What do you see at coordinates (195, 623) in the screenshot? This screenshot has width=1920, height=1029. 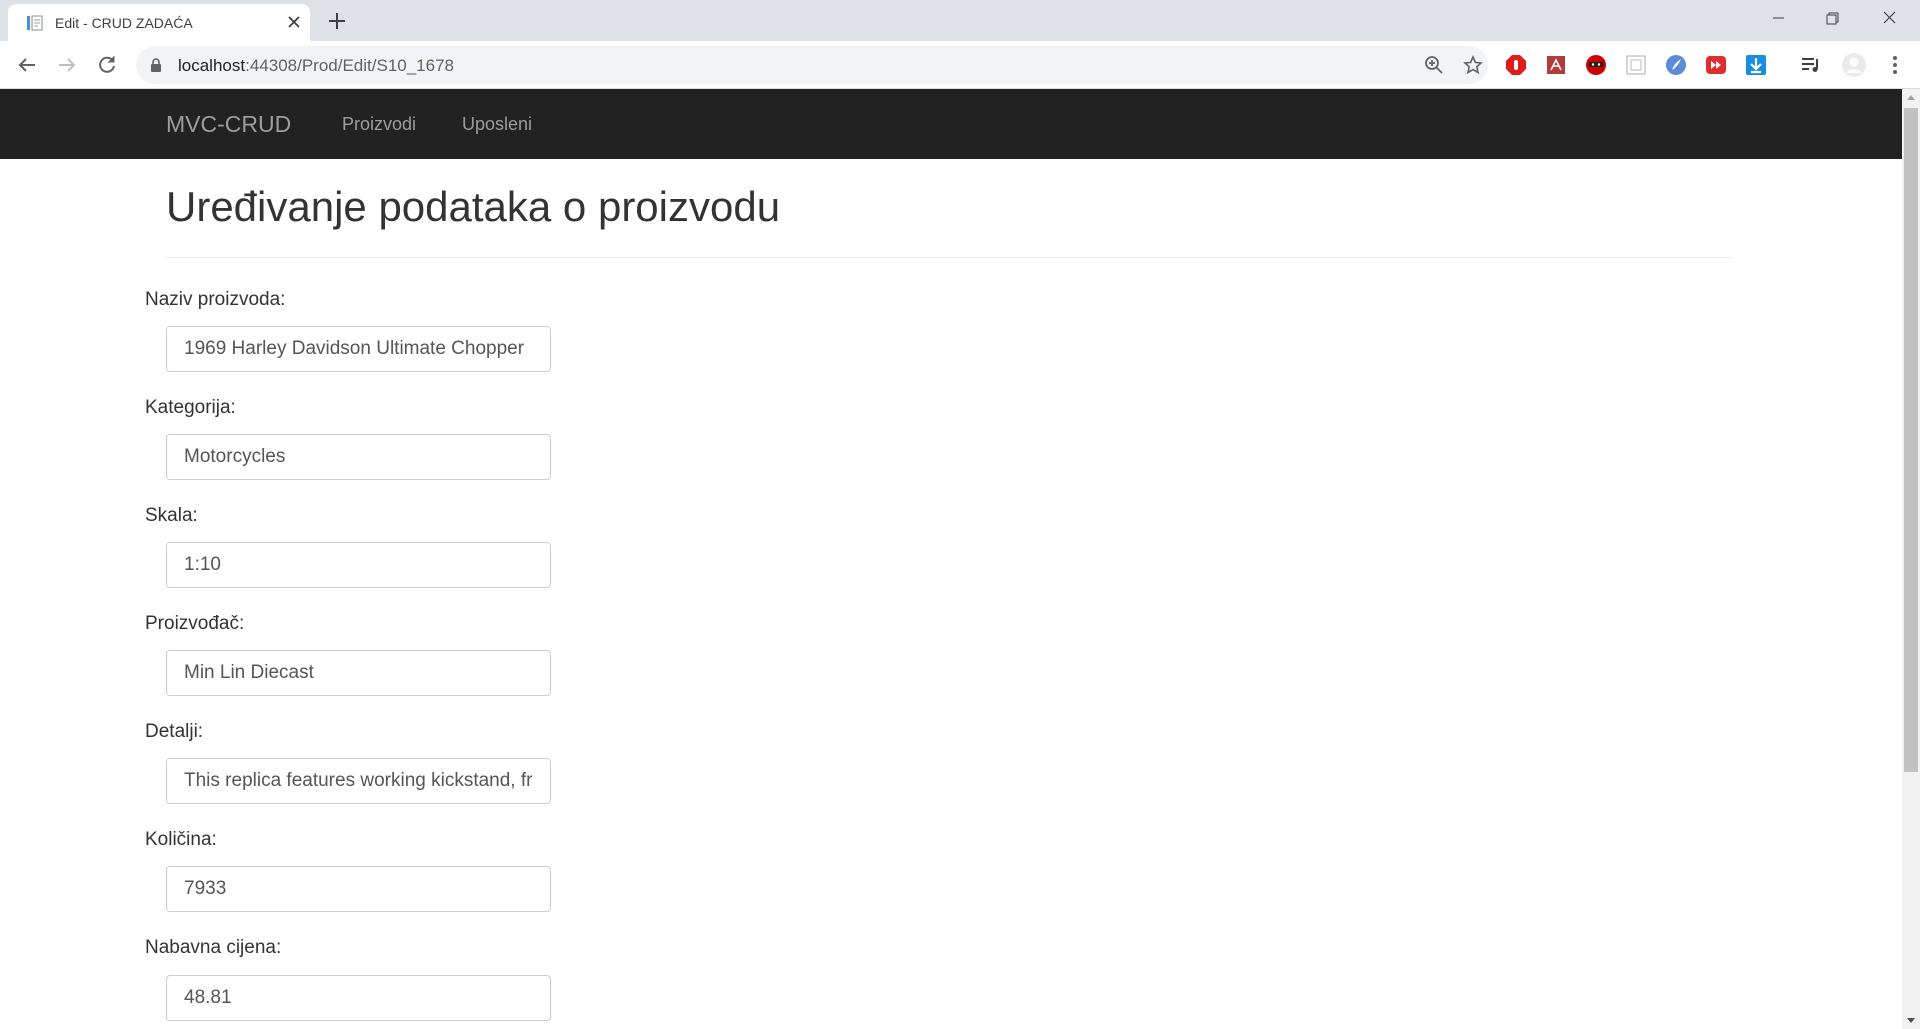 I see `label-proizvodac: Proizvođač:` at bounding box center [195, 623].